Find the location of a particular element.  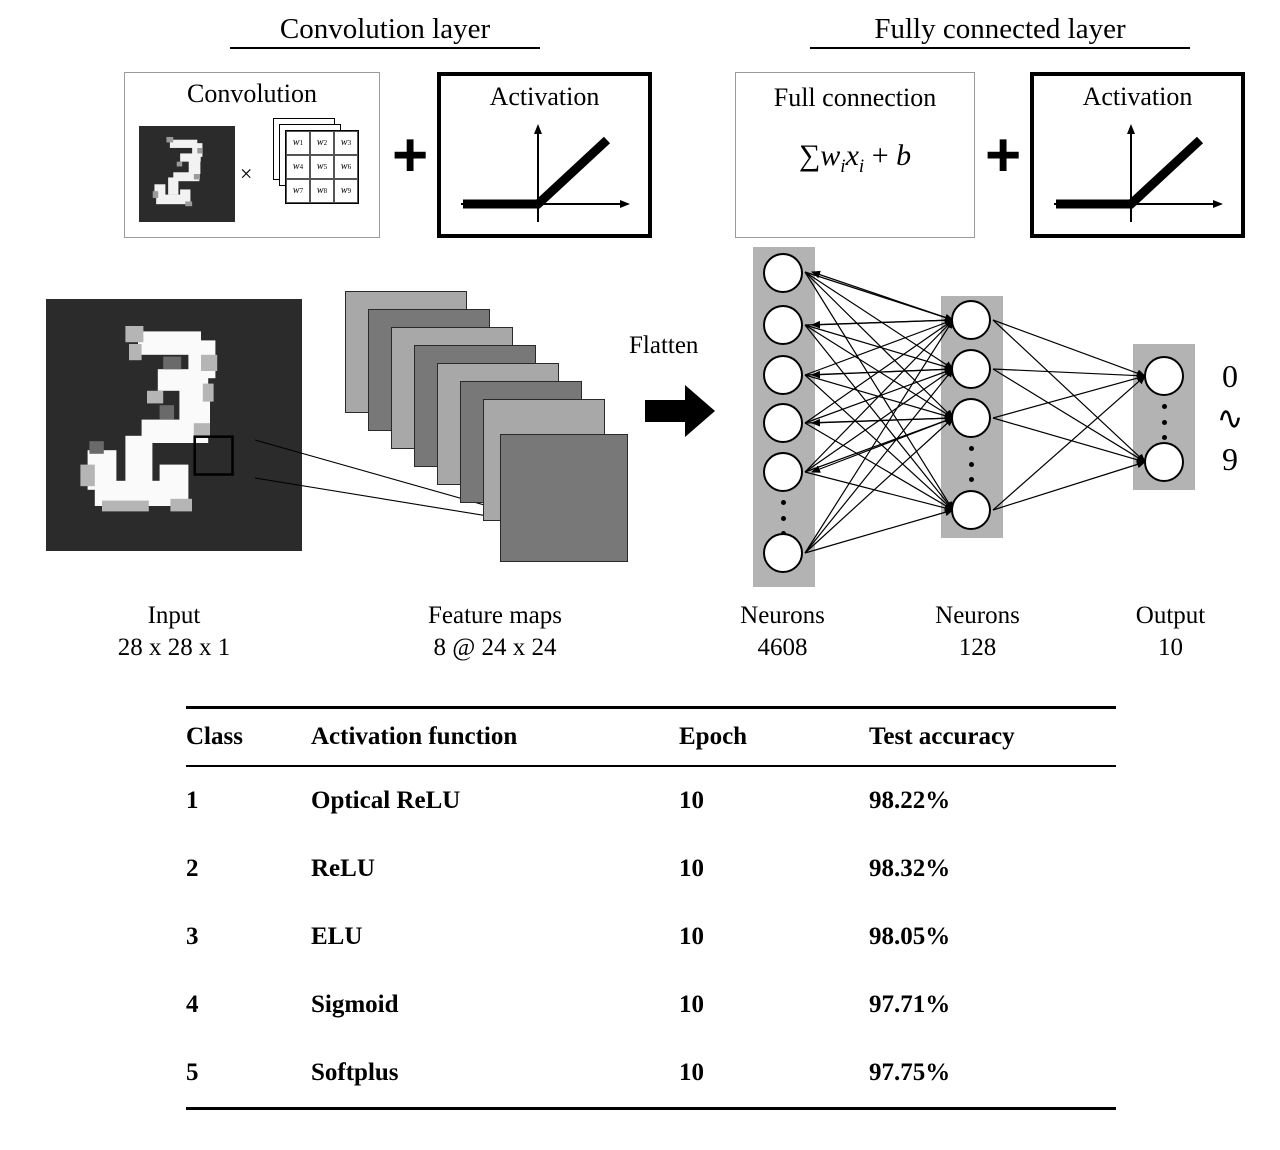

table-row: 2 ReLU 10 98.32% is located at coordinates (651, 869).